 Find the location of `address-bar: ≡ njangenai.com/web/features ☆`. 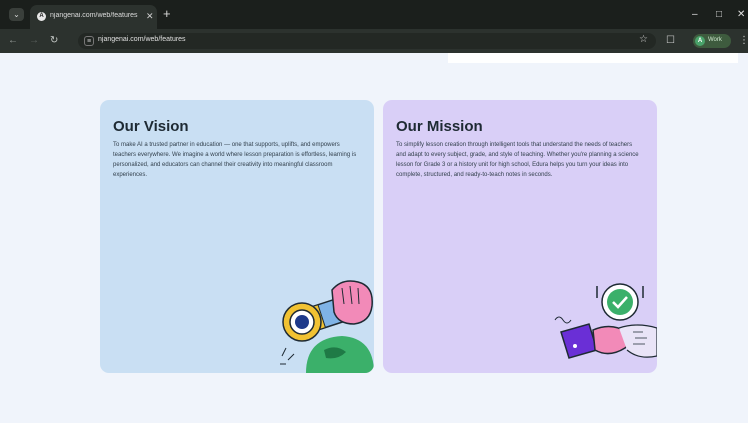

address-bar: ≡ njangenai.com/web/features ☆ is located at coordinates (367, 41).